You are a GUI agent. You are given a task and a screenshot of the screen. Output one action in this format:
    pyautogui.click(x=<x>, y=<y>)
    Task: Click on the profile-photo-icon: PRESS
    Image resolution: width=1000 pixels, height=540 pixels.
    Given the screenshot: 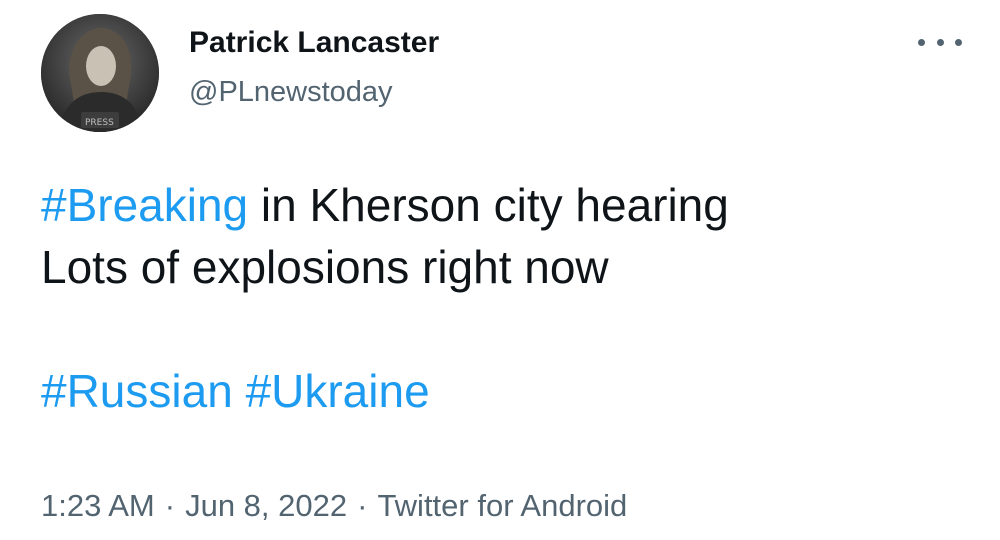 What is the action you would take?
    pyautogui.click(x=100, y=73)
    